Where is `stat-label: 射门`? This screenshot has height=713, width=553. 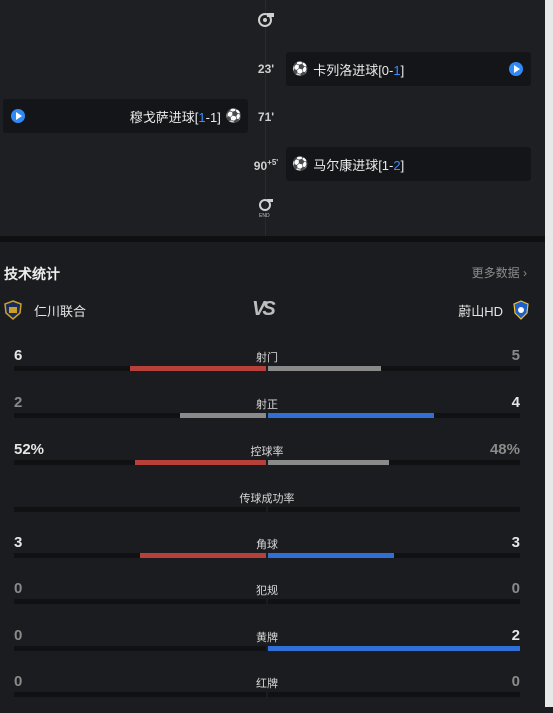 stat-label: 射门 is located at coordinates (267, 358).